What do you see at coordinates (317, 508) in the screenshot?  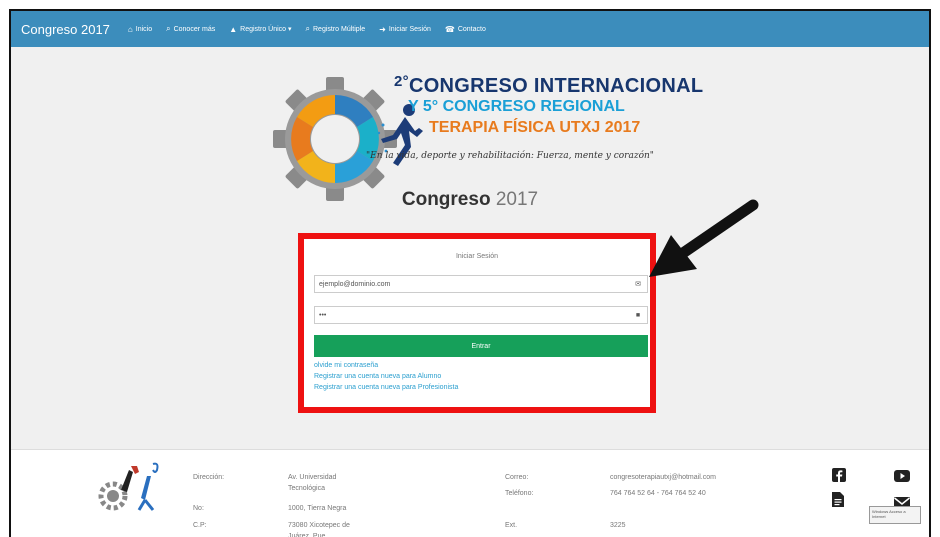 I see `number-value: 1000, Tierra Negra` at bounding box center [317, 508].